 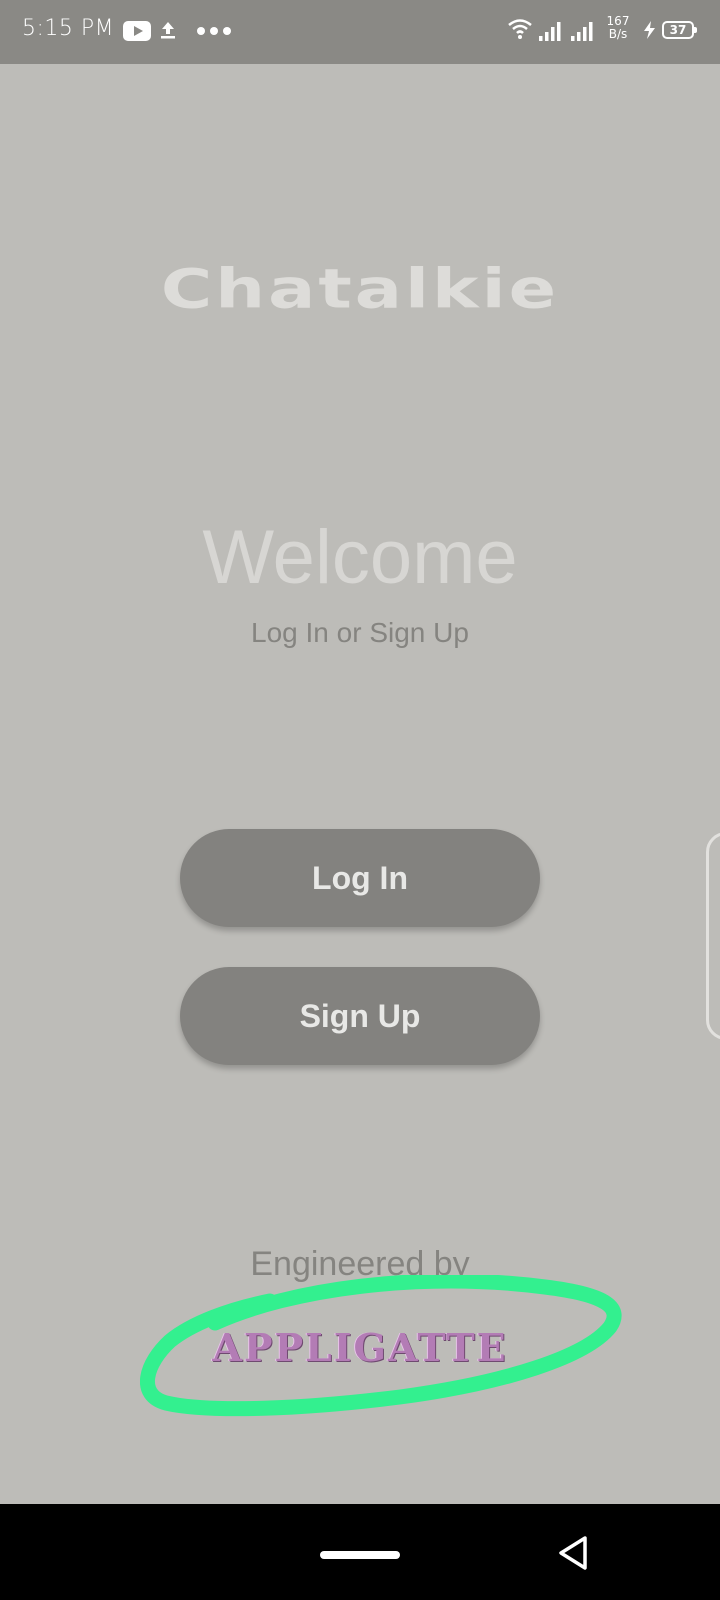 What do you see at coordinates (360, 289) in the screenshot?
I see `app-logo: Chatalkie` at bounding box center [360, 289].